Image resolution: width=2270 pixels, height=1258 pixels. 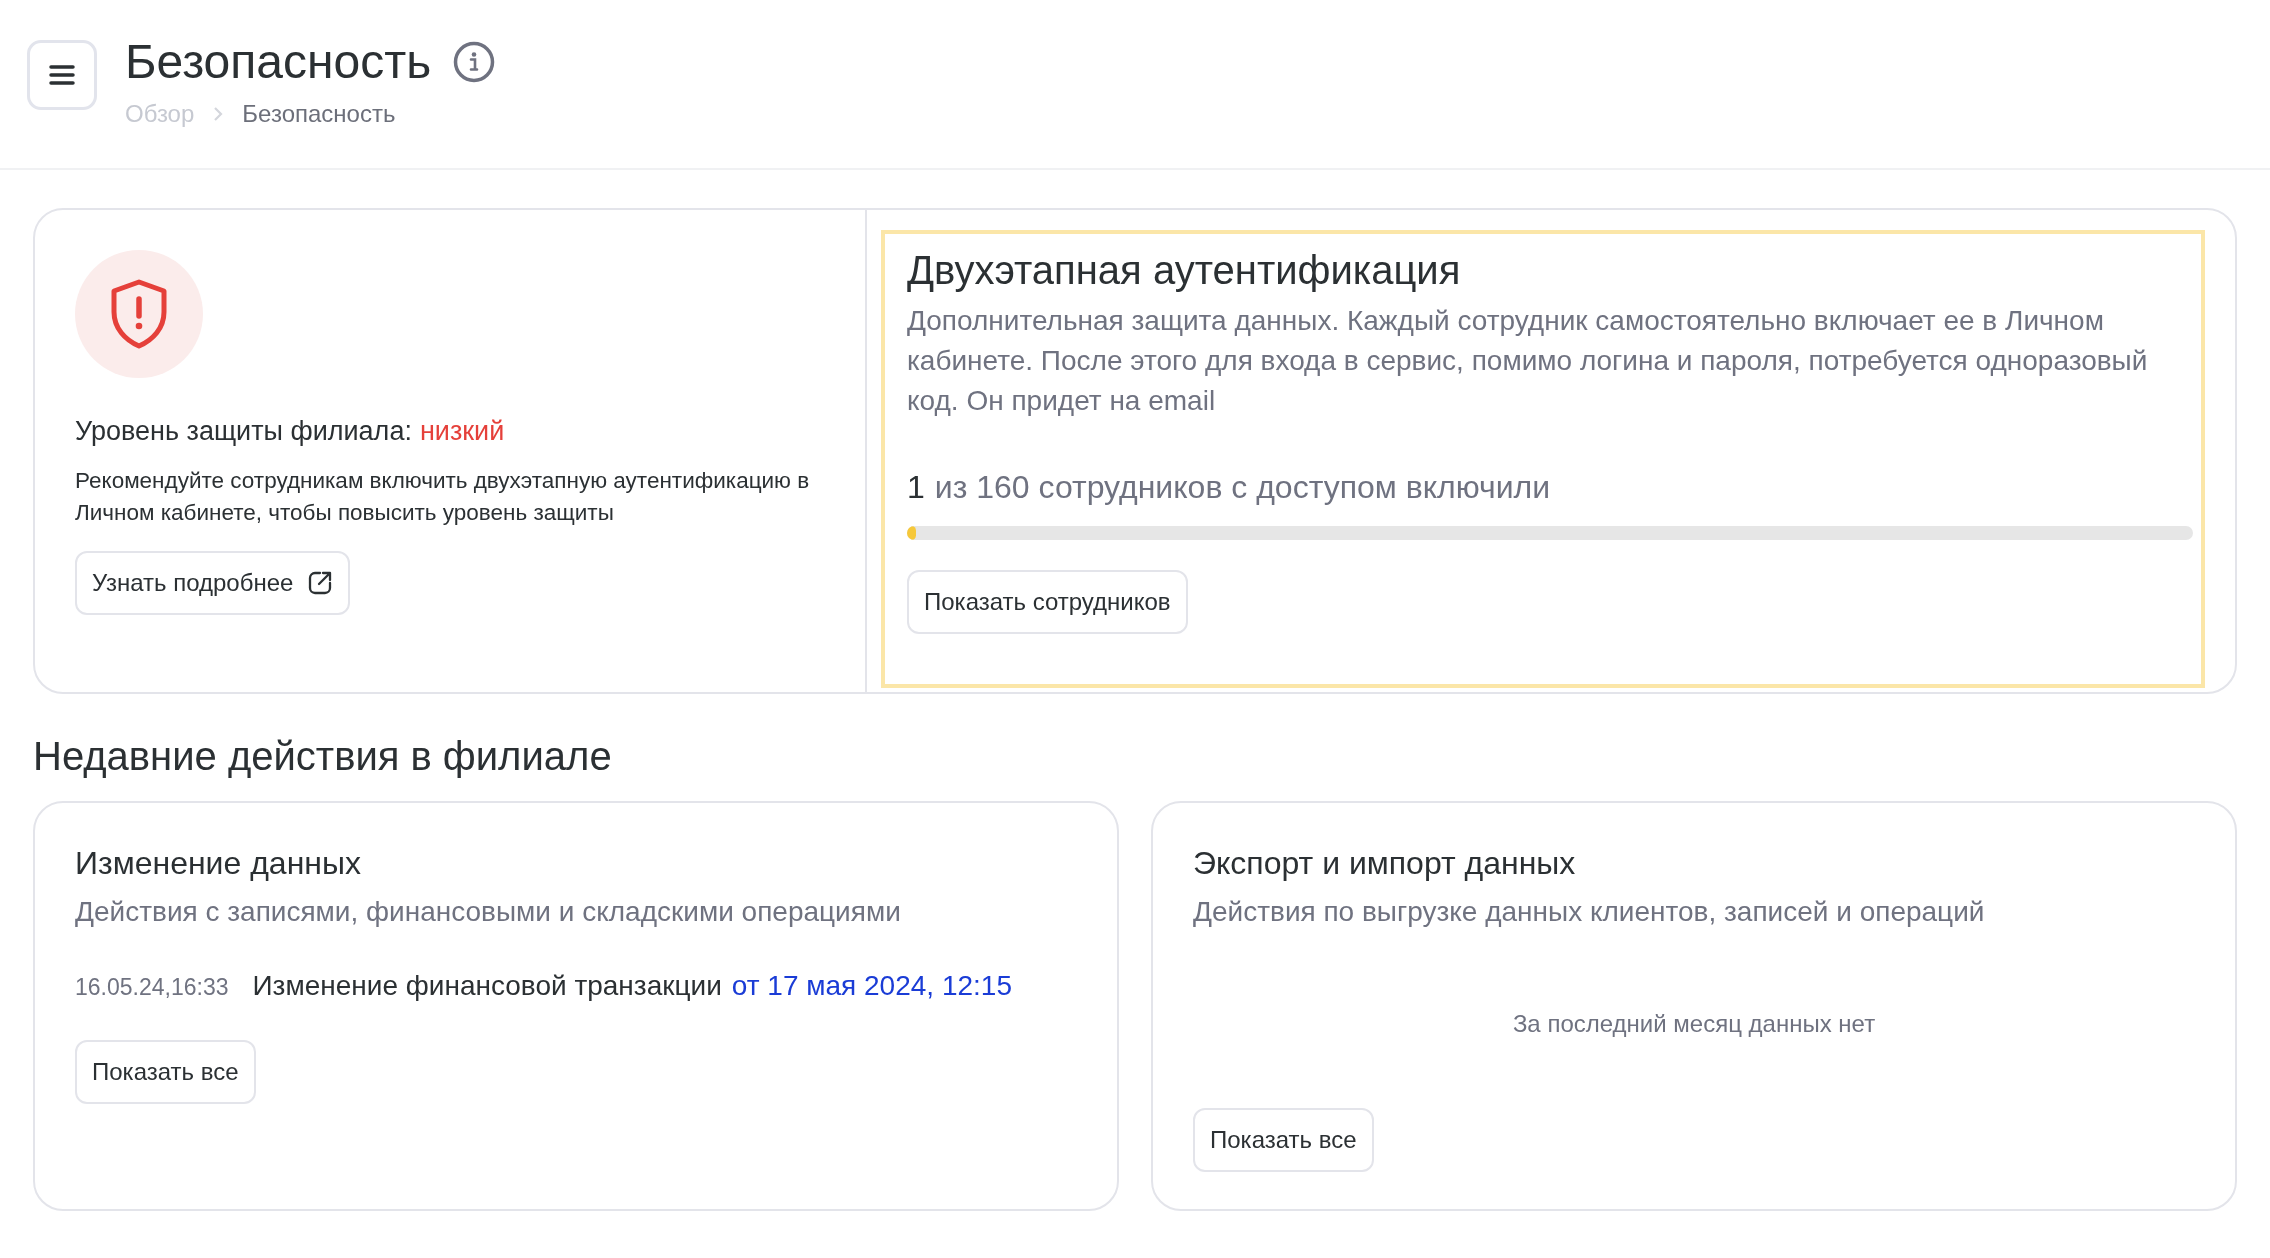 What do you see at coordinates (243, 431) in the screenshot?
I see `protection-level-label: Уровень защиты филиала:` at bounding box center [243, 431].